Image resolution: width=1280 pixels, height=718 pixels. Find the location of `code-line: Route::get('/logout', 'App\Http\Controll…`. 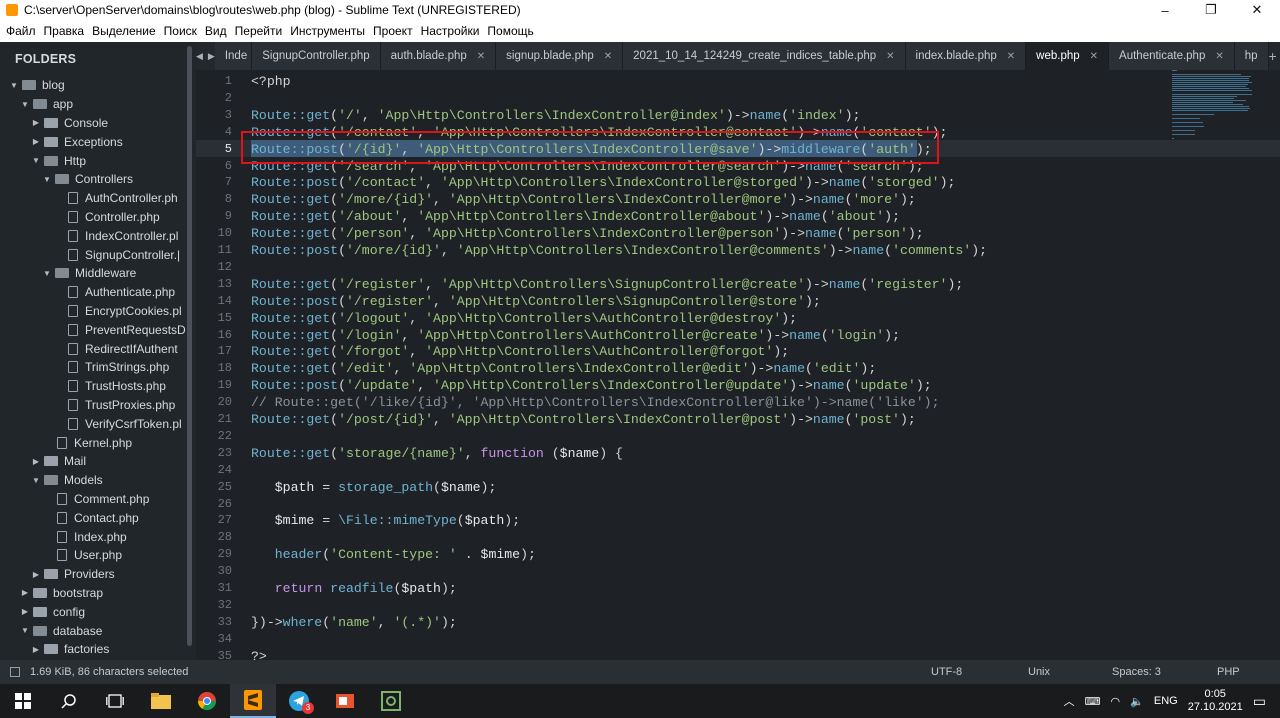

code-line: Route::get('/logout', 'App\Http\Controll… is located at coordinates (524, 318).